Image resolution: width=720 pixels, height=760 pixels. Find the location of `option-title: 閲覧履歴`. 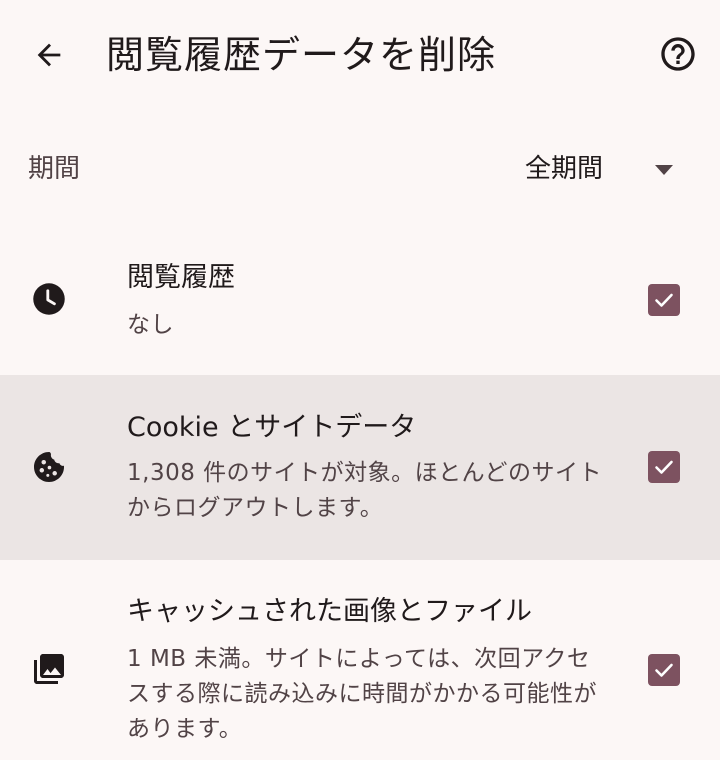

option-title: 閲覧履歴 is located at coordinates (181, 277).